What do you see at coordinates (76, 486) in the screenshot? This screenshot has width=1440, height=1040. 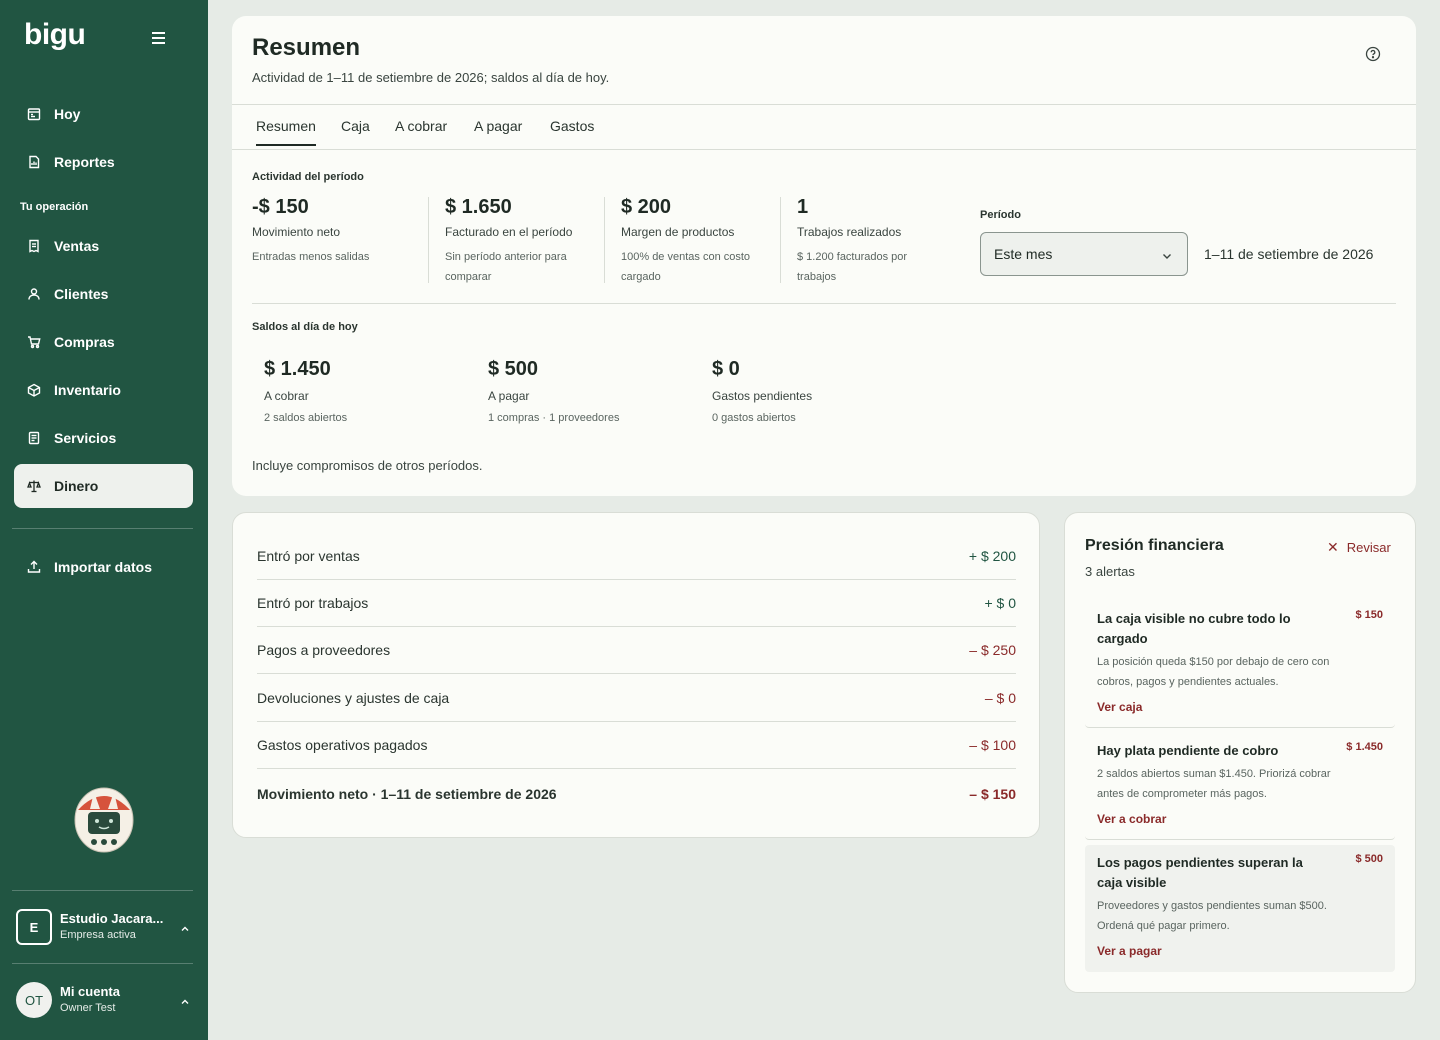 I see `nav-label: Dinero` at bounding box center [76, 486].